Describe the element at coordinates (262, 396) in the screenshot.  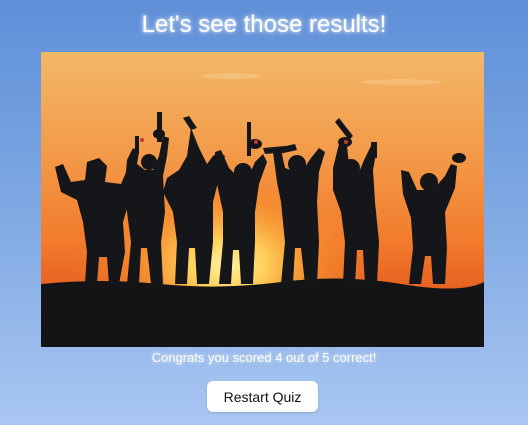
I see `restart-quiz-button: Restart Quiz` at that location.